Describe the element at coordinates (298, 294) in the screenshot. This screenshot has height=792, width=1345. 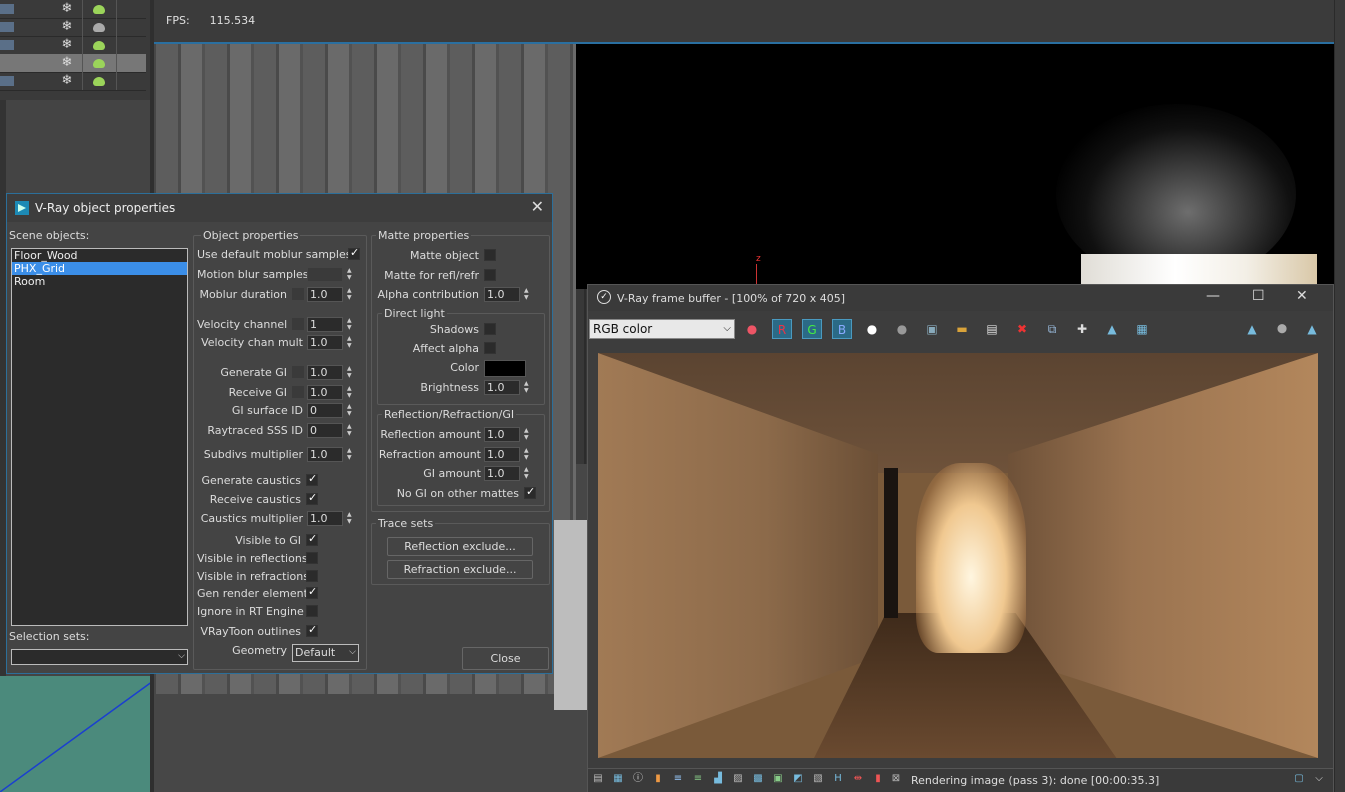
I see `moblur-duration-checkbox` at that location.